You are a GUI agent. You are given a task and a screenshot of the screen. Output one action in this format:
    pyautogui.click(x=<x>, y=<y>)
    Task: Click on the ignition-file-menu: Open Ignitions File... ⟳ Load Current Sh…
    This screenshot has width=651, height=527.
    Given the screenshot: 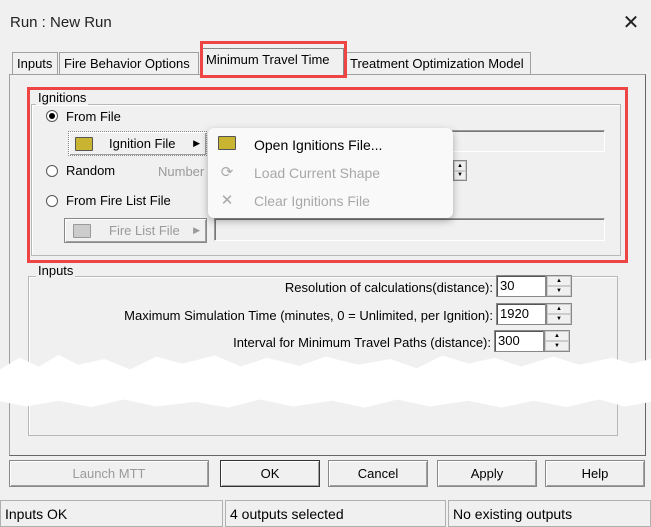 What is the action you would take?
    pyautogui.click(x=330, y=173)
    